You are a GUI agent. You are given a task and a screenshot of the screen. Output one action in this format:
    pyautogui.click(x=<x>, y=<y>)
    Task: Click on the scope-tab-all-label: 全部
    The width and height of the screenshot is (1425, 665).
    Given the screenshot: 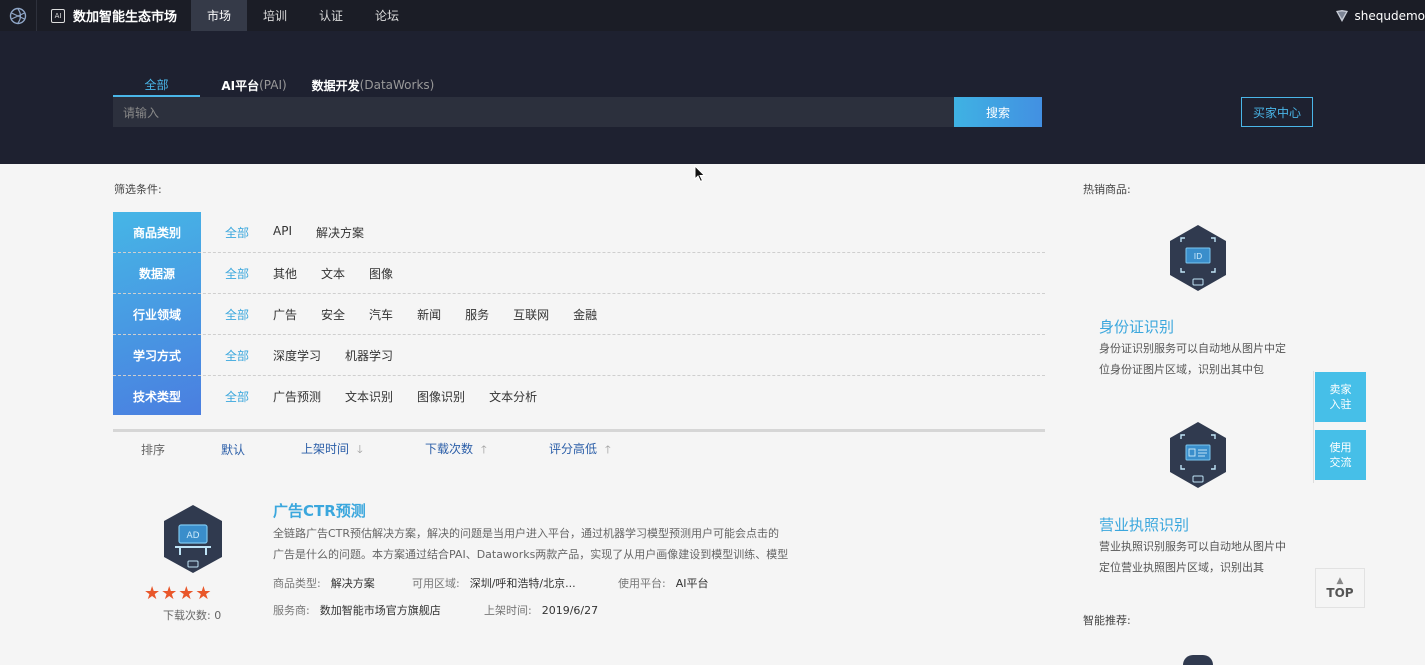 What is the action you would take?
    pyautogui.click(x=156, y=84)
    